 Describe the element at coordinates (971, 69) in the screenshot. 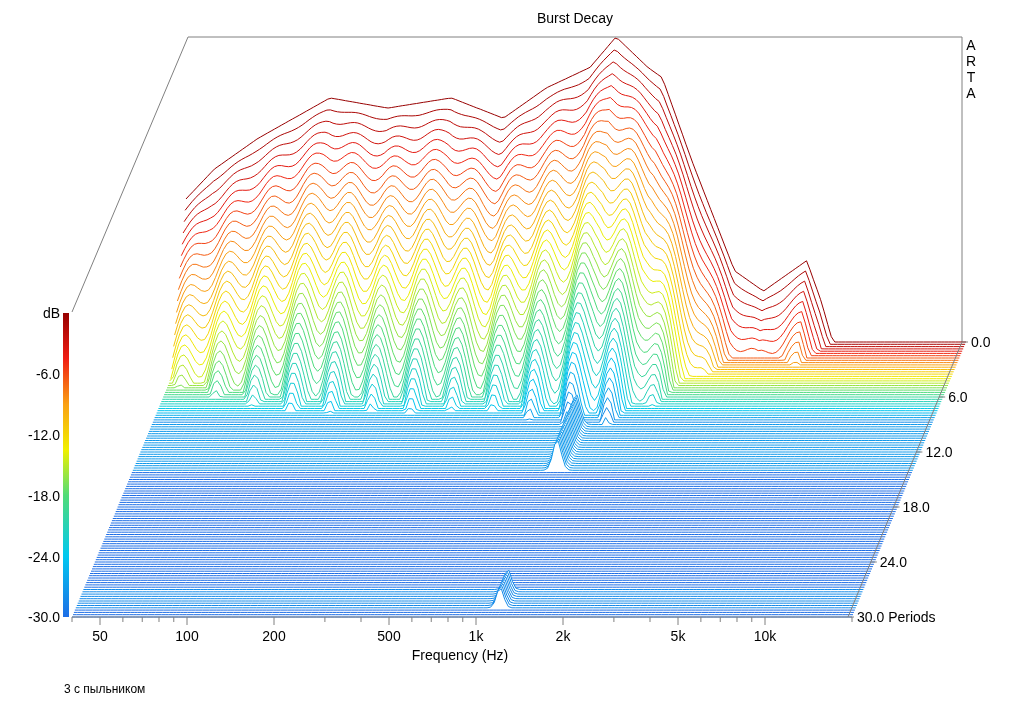

I see `logo-text: ARTA` at that location.